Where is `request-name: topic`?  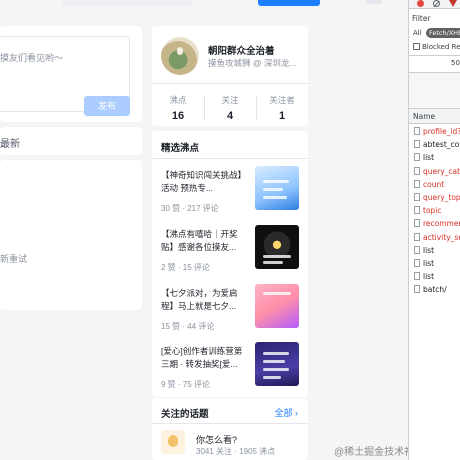 request-name: topic is located at coordinates (432, 211).